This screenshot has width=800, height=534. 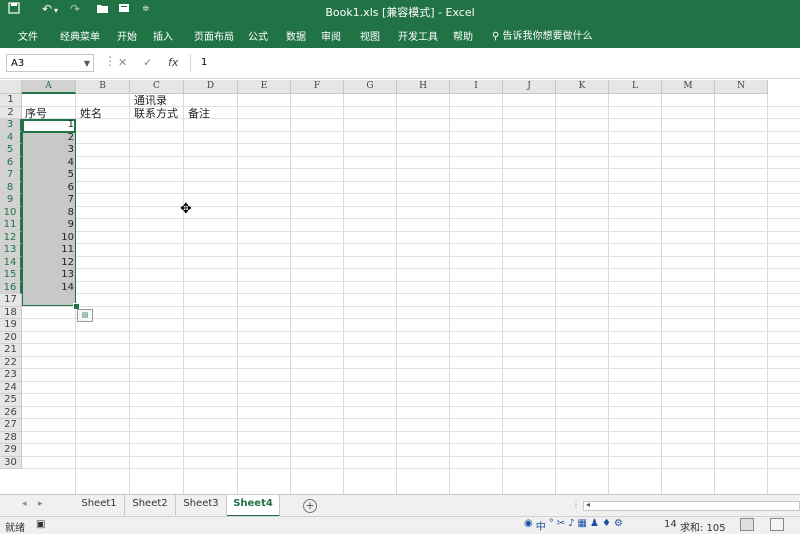 What do you see at coordinates (741, 87) in the screenshot?
I see `column-header-n: N` at bounding box center [741, 87].